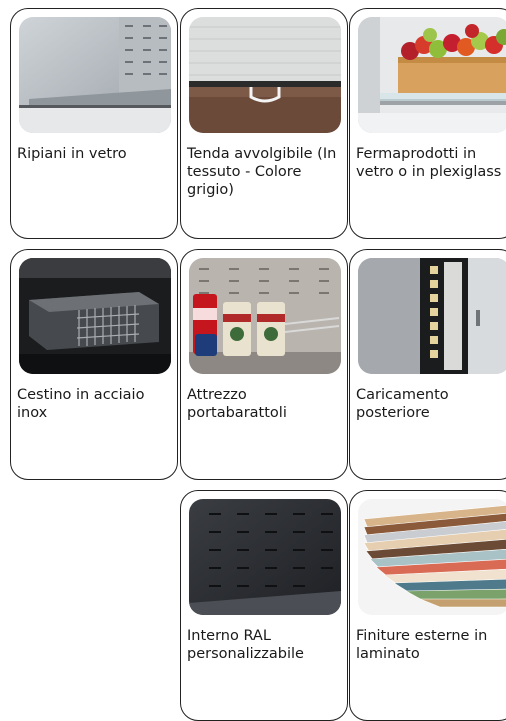  I want to click on card-stainless-basket: Cestino in acciaio inox, so click(94, 364).